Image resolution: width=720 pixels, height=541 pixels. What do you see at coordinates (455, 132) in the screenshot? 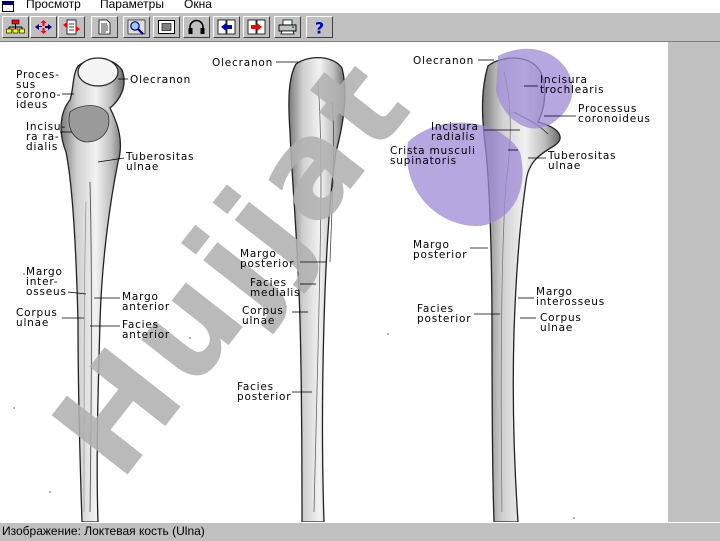
I see `label-incisura-radialis-3: Incisura radialis` at bounding box center [455, 132].